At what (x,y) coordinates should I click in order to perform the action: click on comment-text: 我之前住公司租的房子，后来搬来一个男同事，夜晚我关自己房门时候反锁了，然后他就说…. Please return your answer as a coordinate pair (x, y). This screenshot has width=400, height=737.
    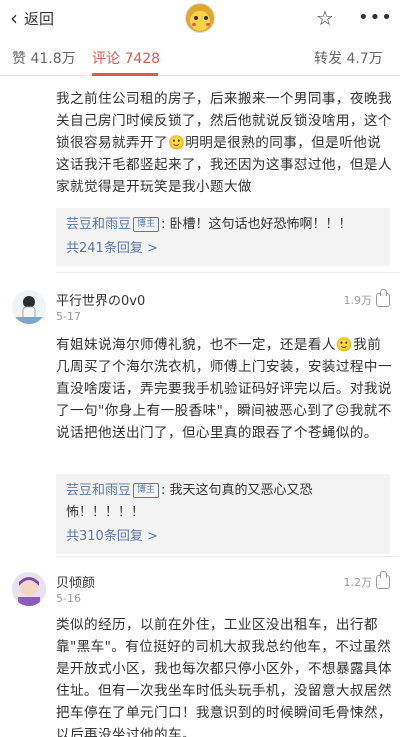
    Looking at the image, I should click on (224, 143).